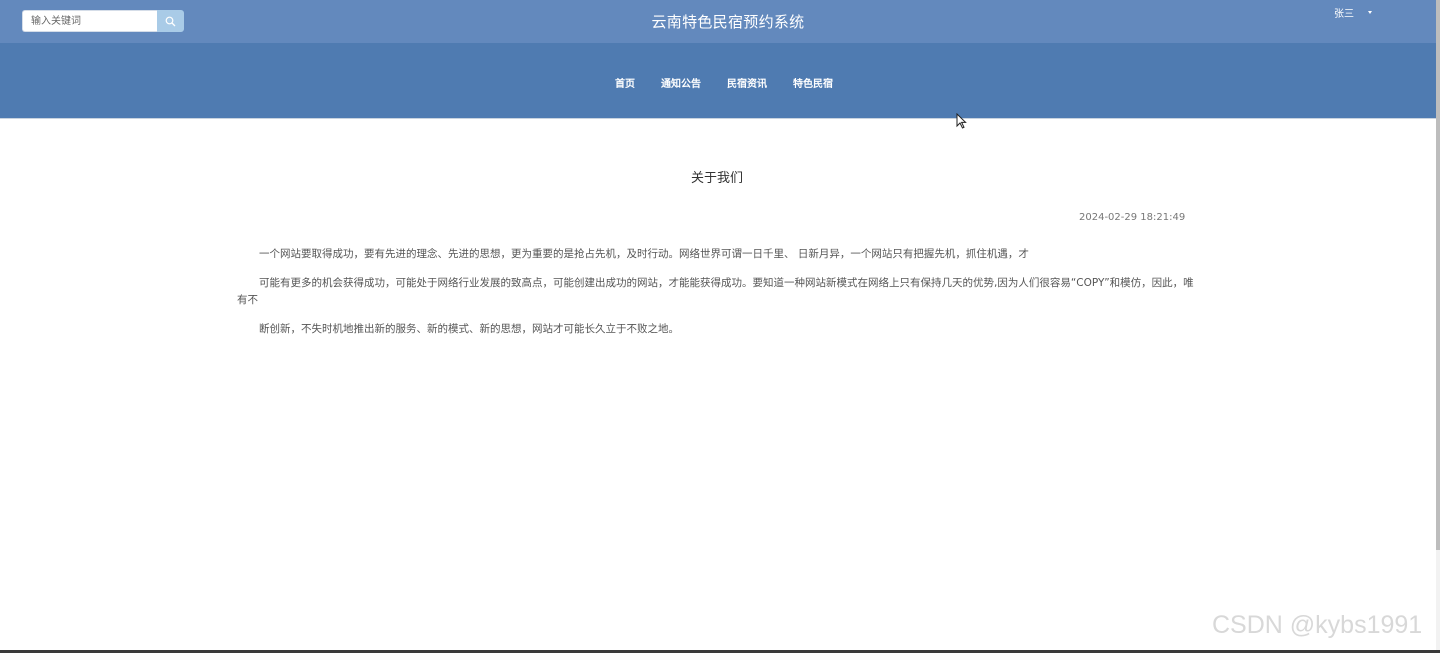  I want to click on nav-item-notices: 通知公告, so click(681, 82).